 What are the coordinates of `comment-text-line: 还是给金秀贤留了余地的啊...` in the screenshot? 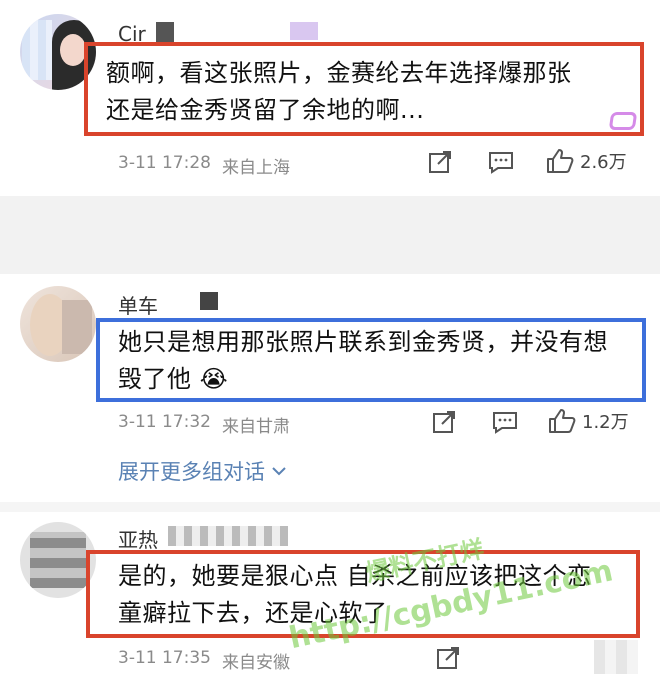 It's located at (265, 110).